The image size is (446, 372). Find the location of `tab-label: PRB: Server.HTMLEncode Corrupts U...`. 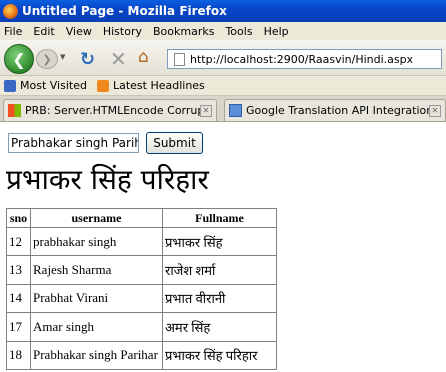

tab-label: PRB: Server.HTMLEncode Corrupts U... is located at coordinates (112, 110).